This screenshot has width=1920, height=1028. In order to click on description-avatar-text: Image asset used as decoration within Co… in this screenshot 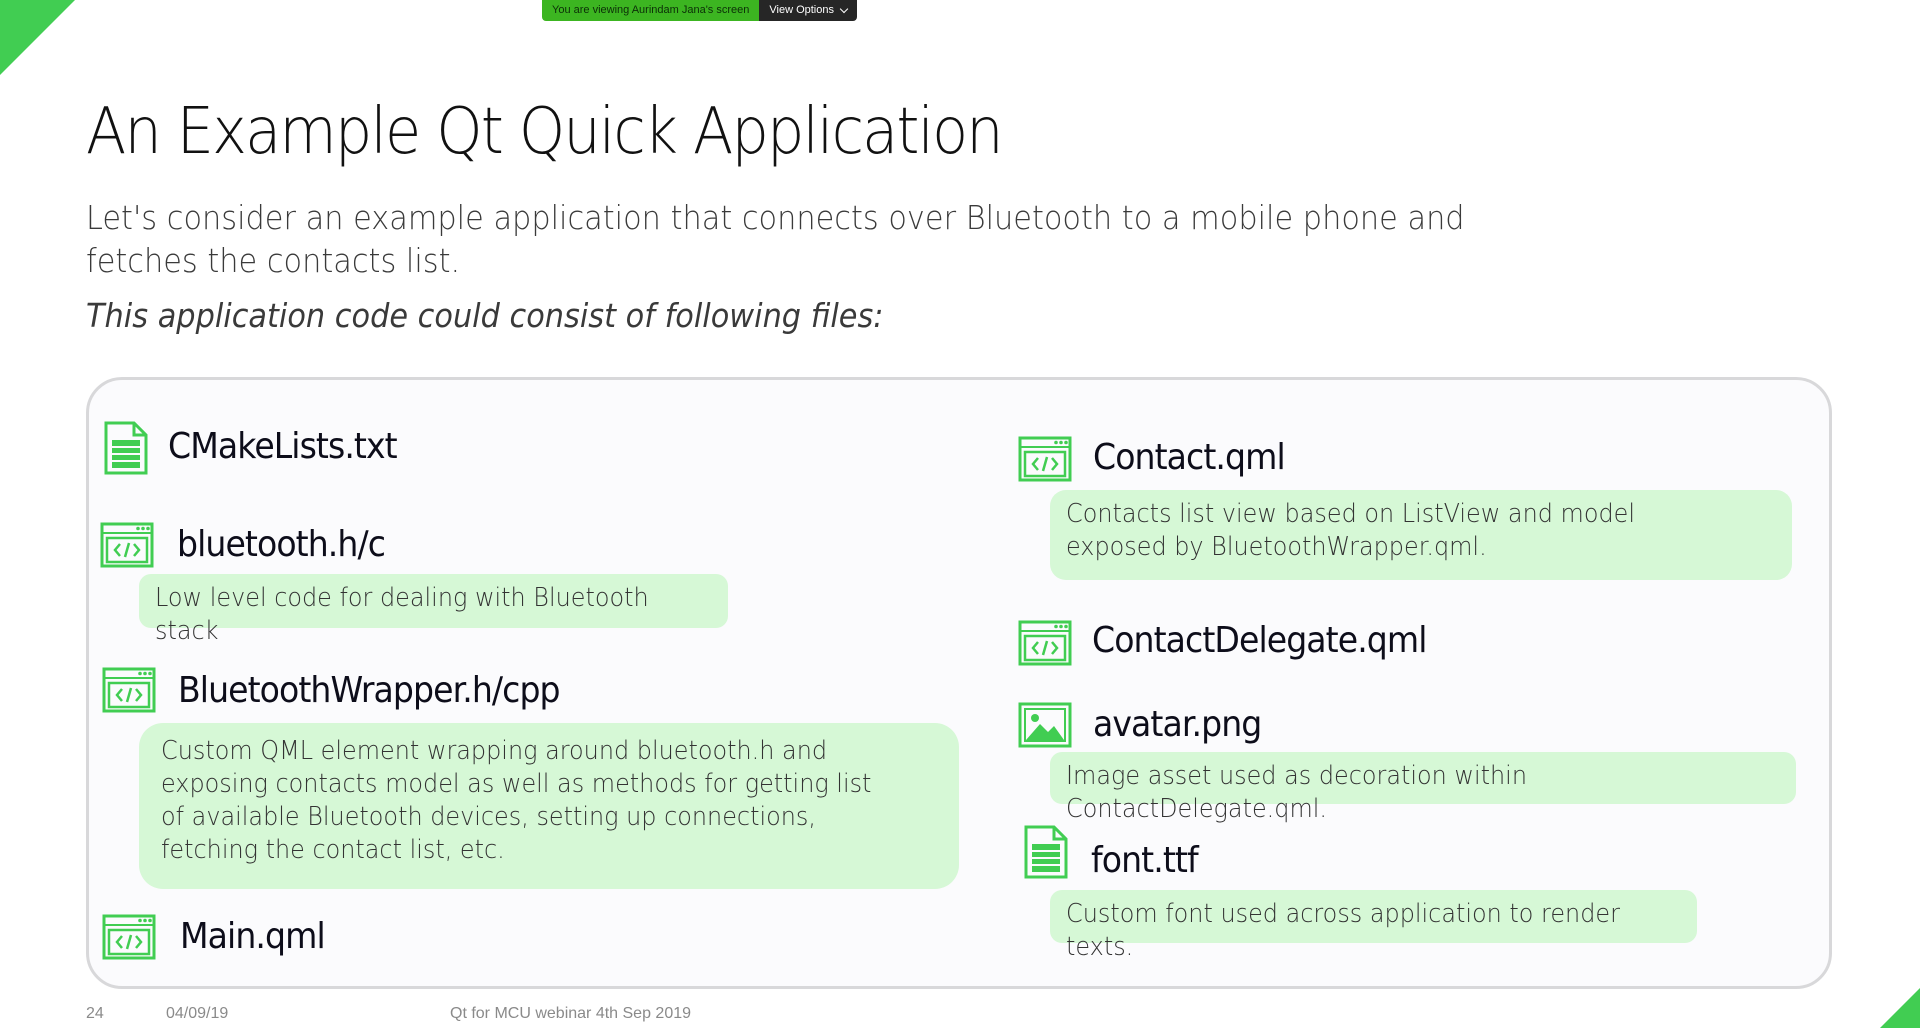, I will do `click(1296, 792)`.